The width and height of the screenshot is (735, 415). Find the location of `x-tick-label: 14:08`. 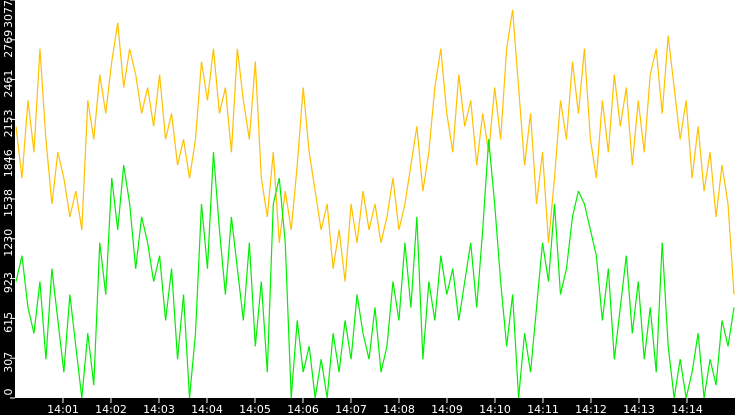

x-tick-label: 14:08 is located at coordinates (399, 409).